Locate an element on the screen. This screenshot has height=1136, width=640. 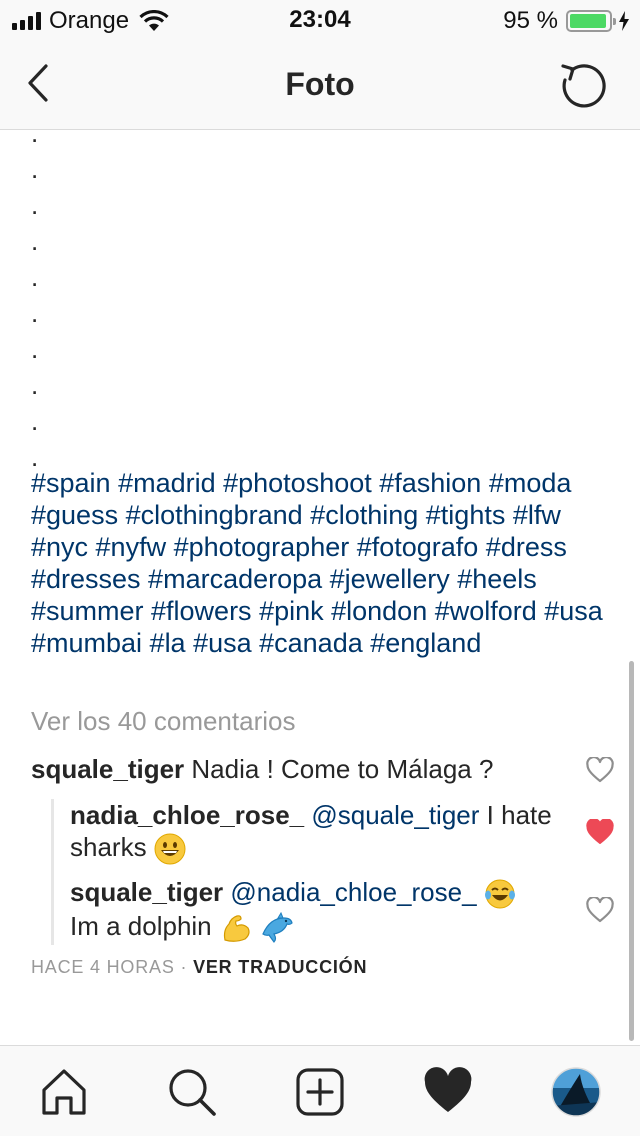
comment-text: Nadia ! Come to Málaga ? is located at coordinates (342, 769).